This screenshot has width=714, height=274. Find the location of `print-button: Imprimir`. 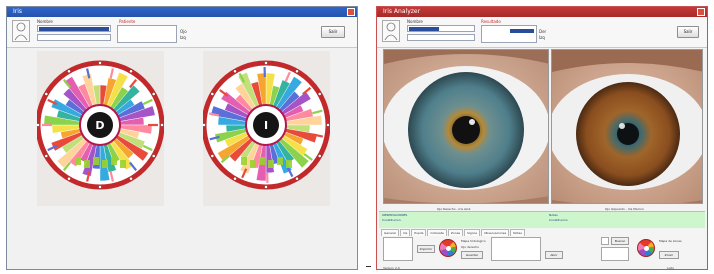

print-button: Imprimir is located at coordinates (426, 249).